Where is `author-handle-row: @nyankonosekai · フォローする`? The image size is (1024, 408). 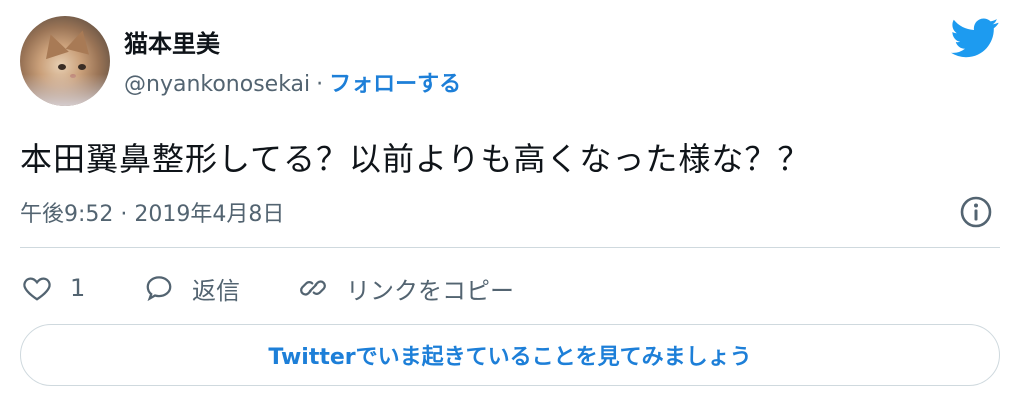 author-handle-row: @nyankonosekai · フォローする is located at coordinates (292, 82).